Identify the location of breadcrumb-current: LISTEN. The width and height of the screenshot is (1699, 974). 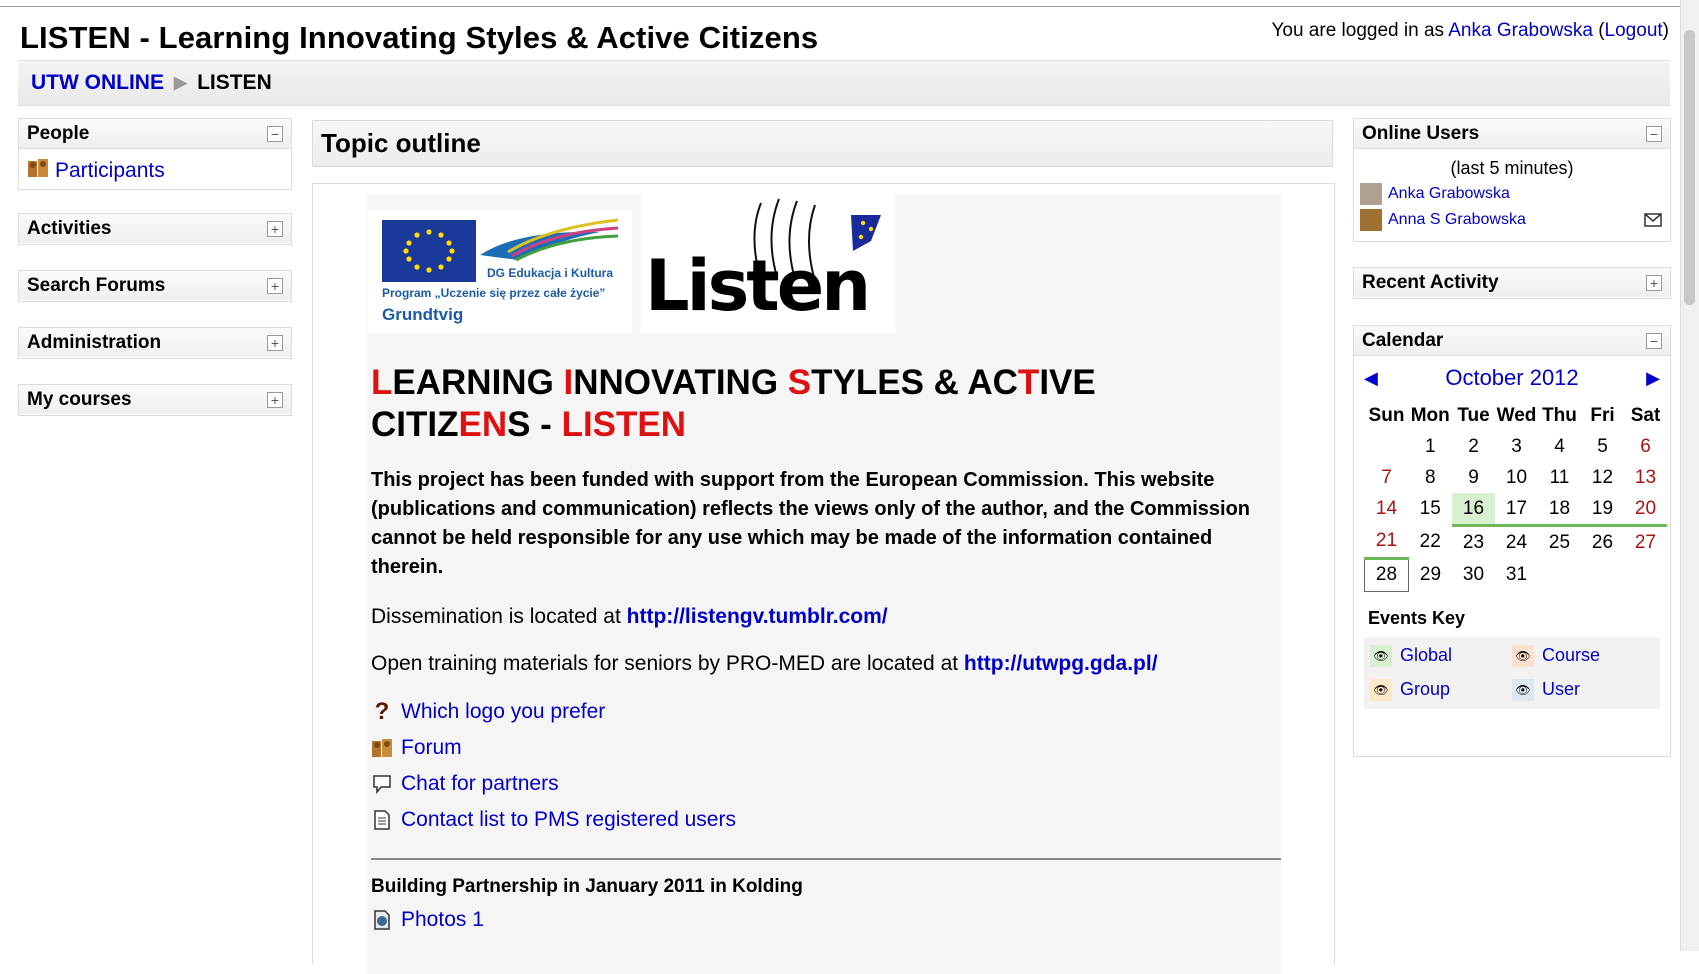
(234, 82).